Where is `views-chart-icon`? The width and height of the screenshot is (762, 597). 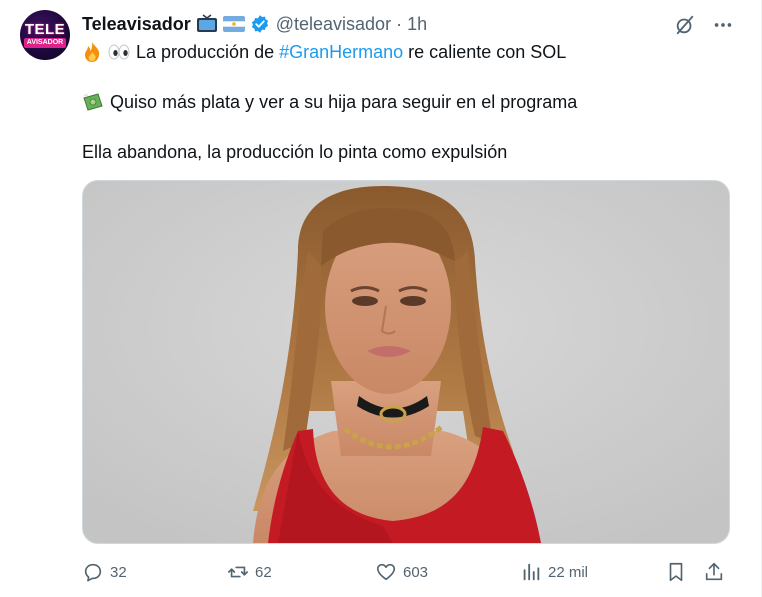 views-chart-icon is located at coordinates (531, 572).